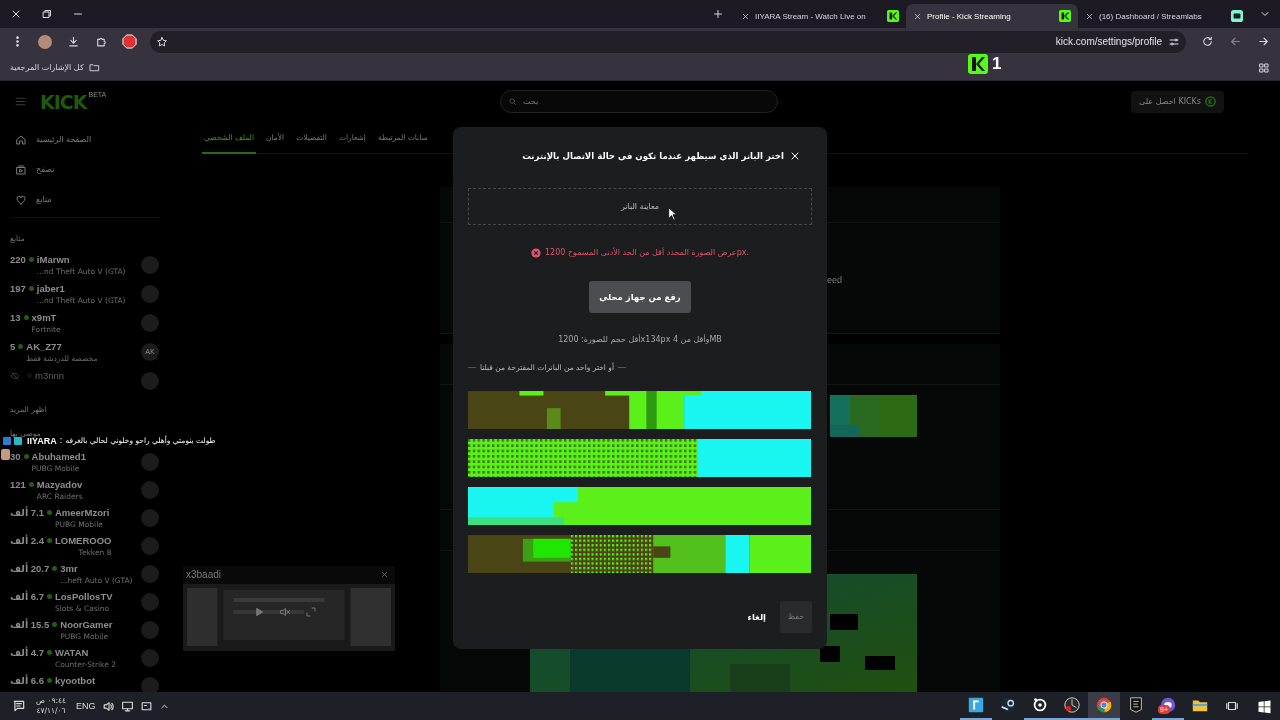 The width and height of the screenshot is (1280, 720). What do you see at coordinates (1177, 101) in the screenshot?
I see `get-kicks-button: احصل على KICKs` at bounding box center [1177, 101].